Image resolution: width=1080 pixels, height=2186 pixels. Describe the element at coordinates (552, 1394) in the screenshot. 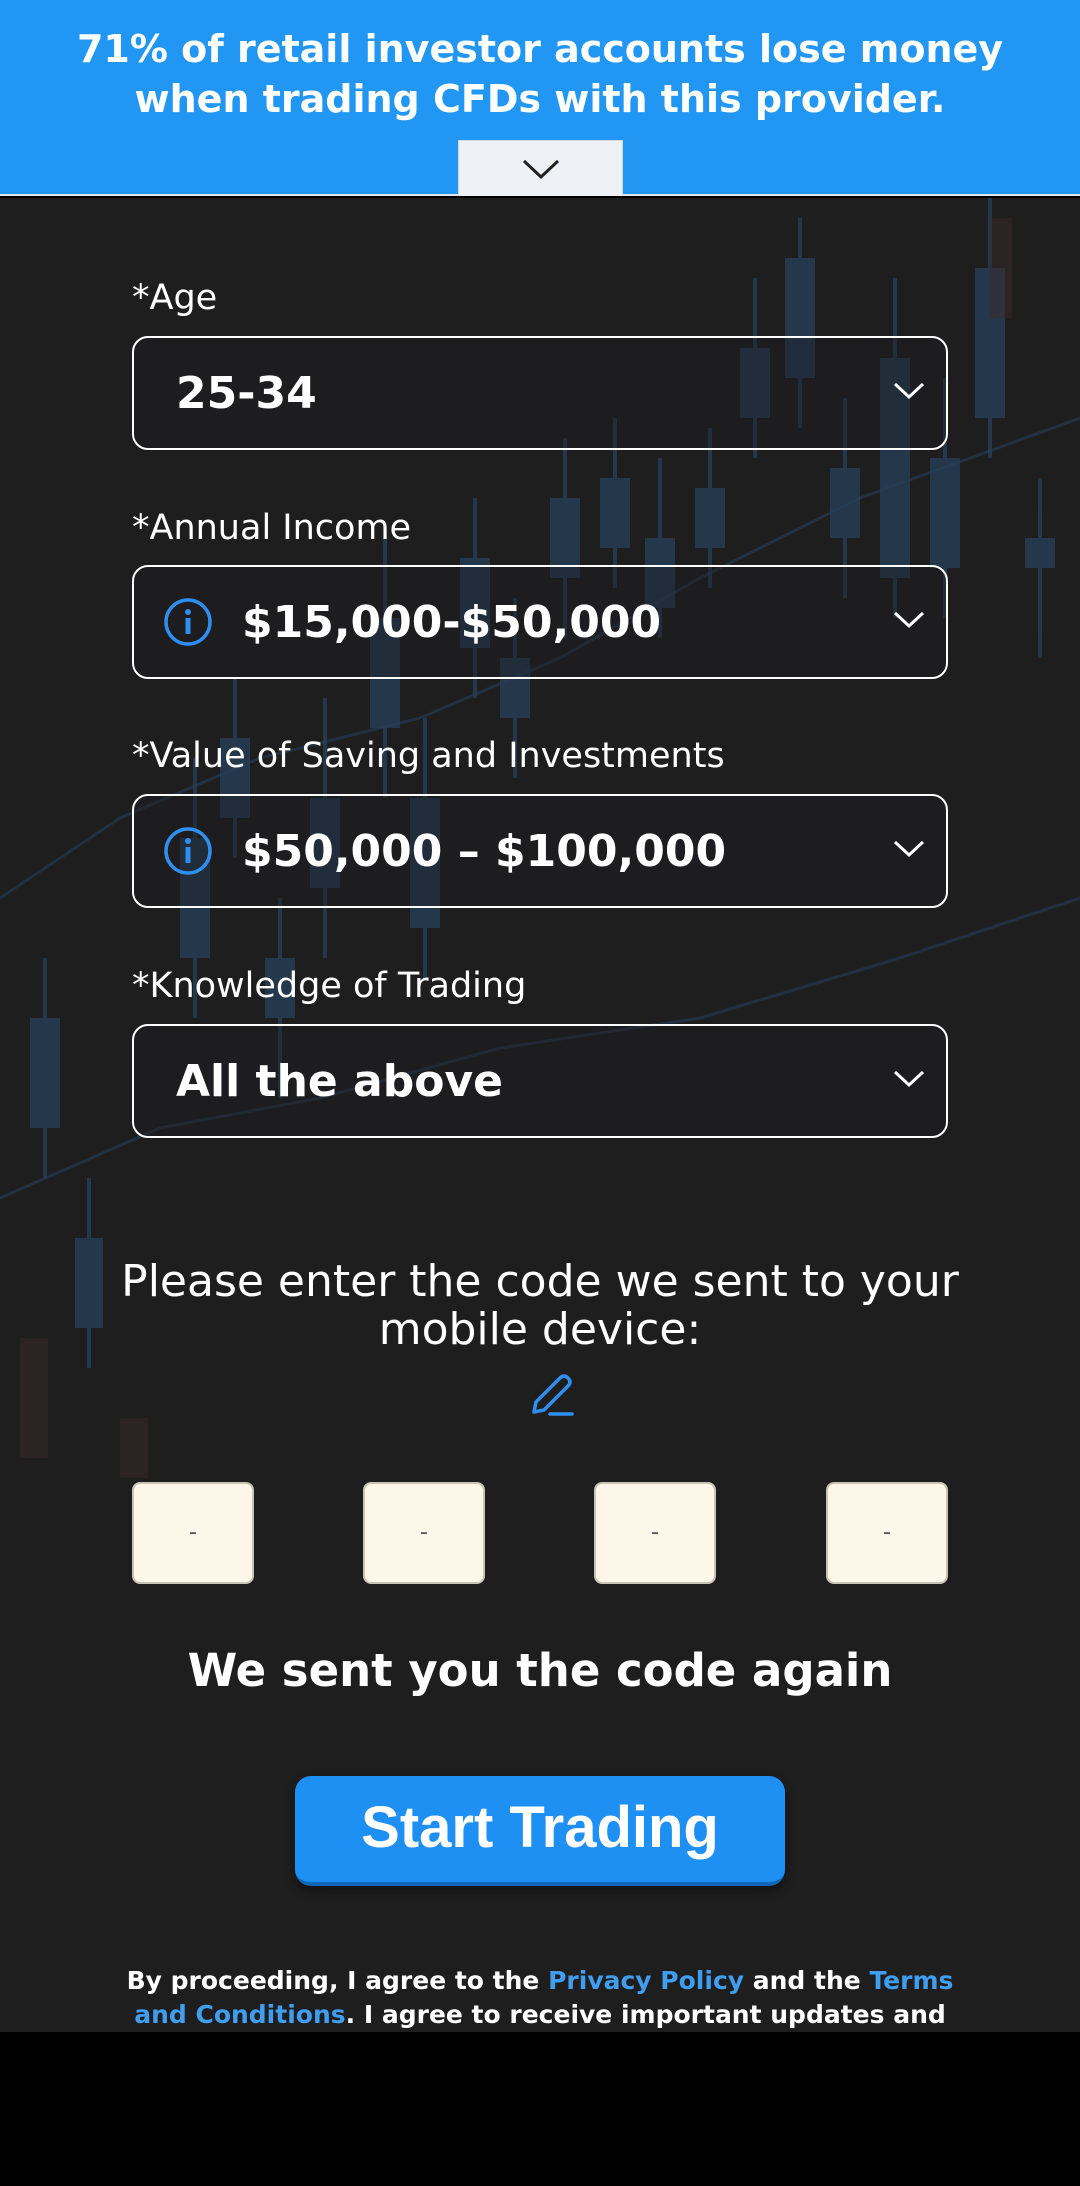

I see `pencil-icon` at that location.